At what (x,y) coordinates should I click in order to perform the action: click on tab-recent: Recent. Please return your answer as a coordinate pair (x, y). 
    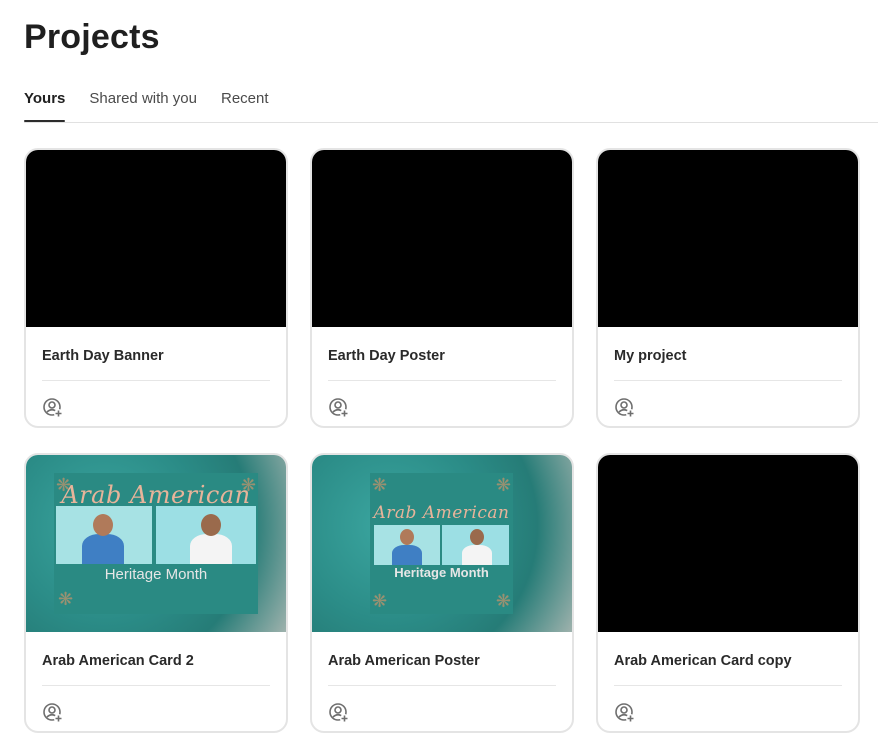
    Looking at the image, I should click on (245, 104).